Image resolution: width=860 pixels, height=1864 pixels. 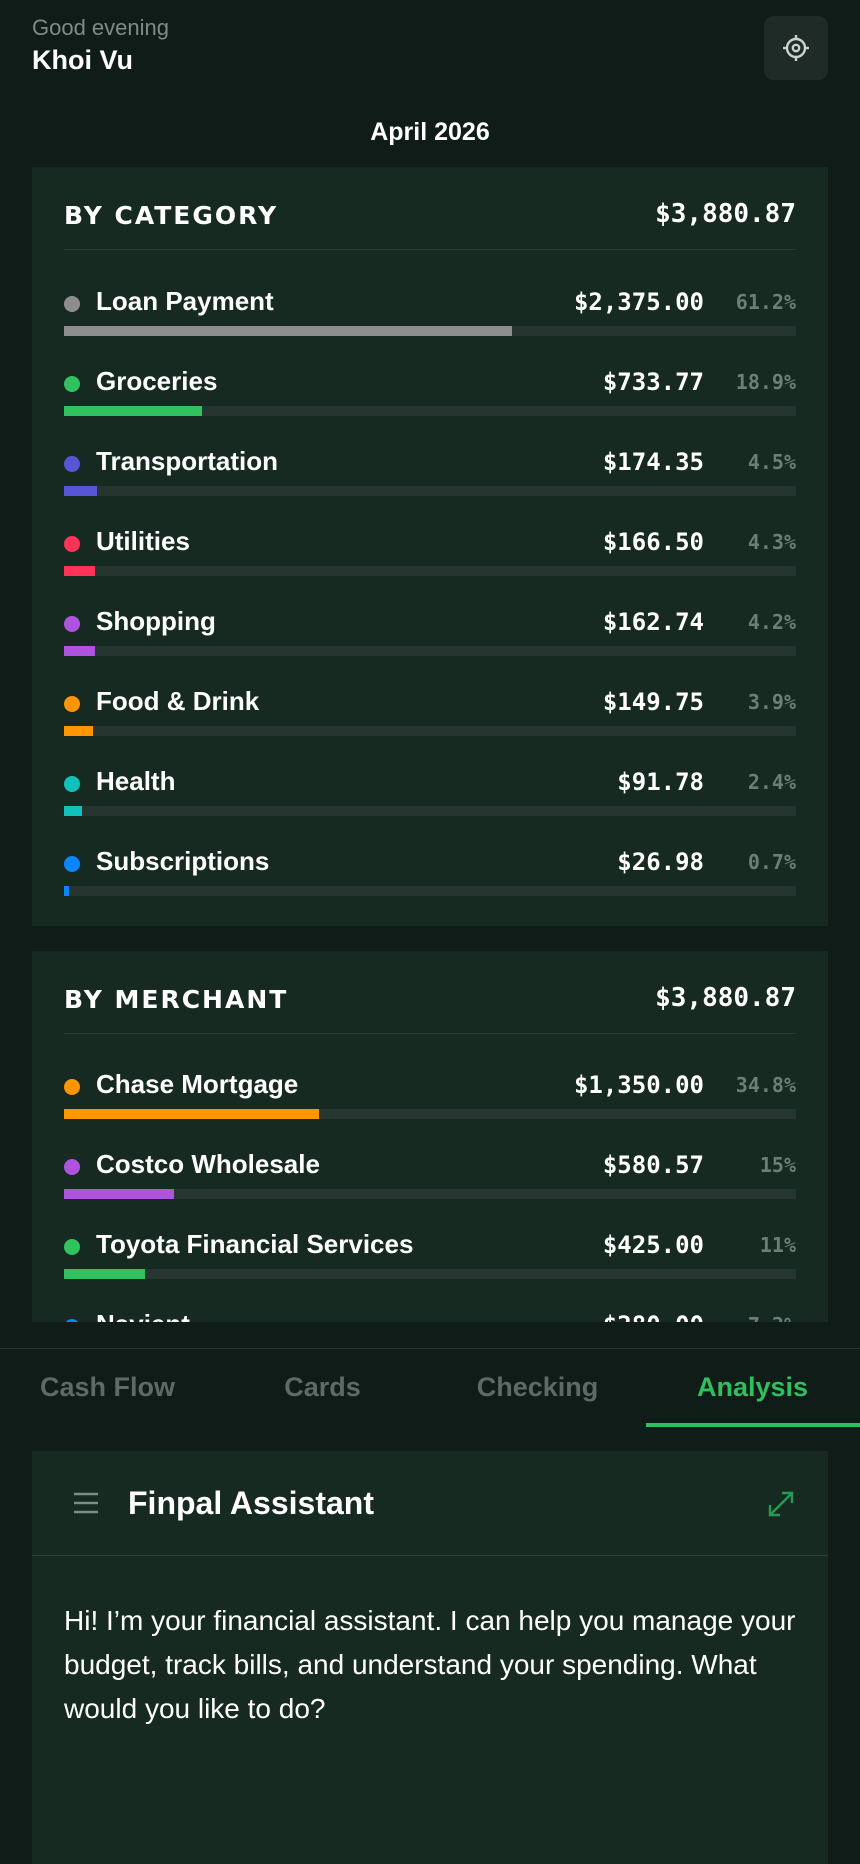 What do you see at coordinates (183, 861) in the screenshot?
I see `category-name: Subscriptions` at bounding box center [183, 861].